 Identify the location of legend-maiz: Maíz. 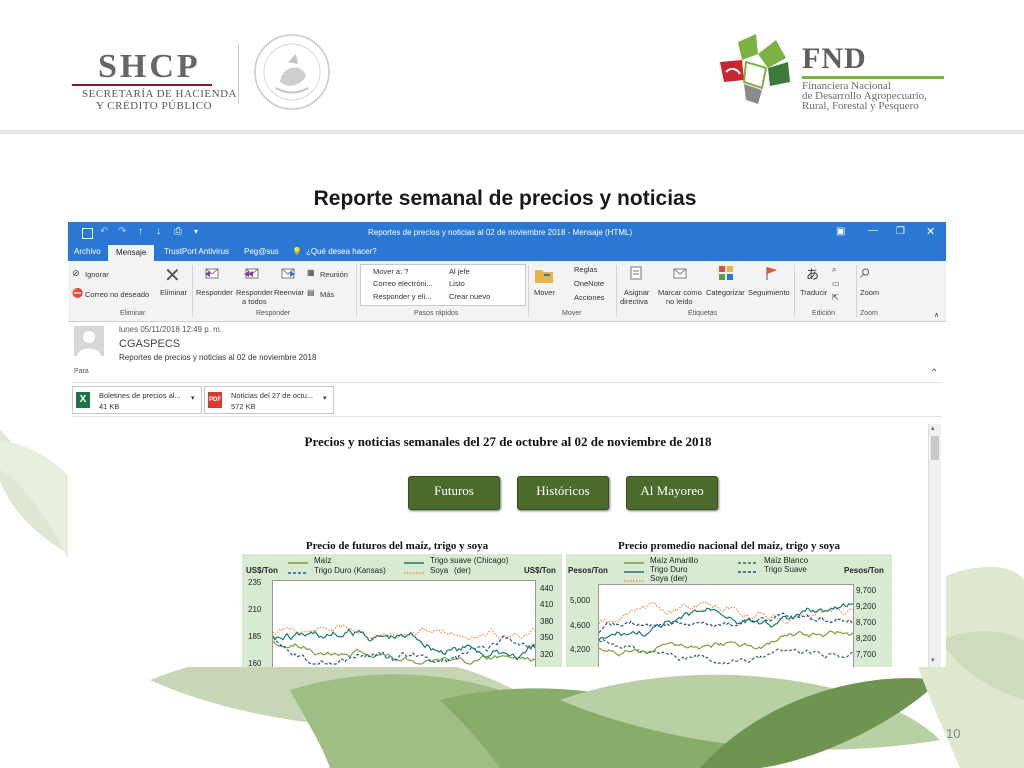
(323, 560).